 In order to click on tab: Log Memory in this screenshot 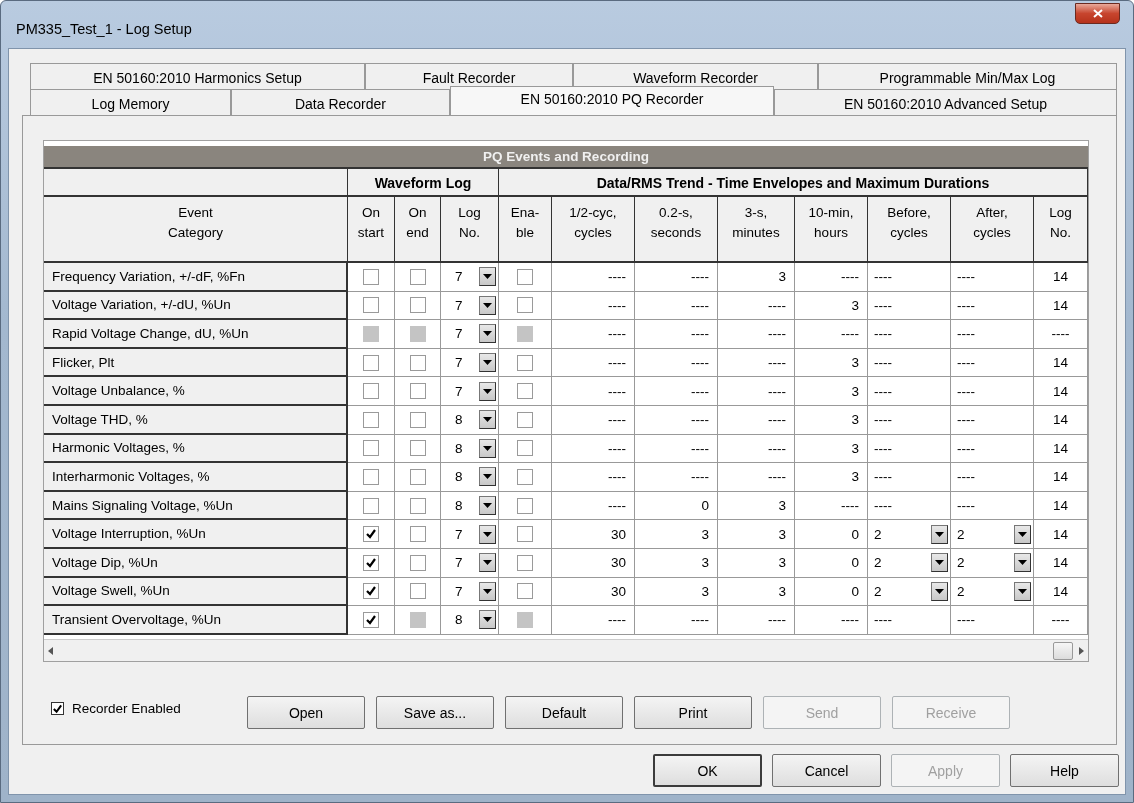, I will do `click(130, 102)`.